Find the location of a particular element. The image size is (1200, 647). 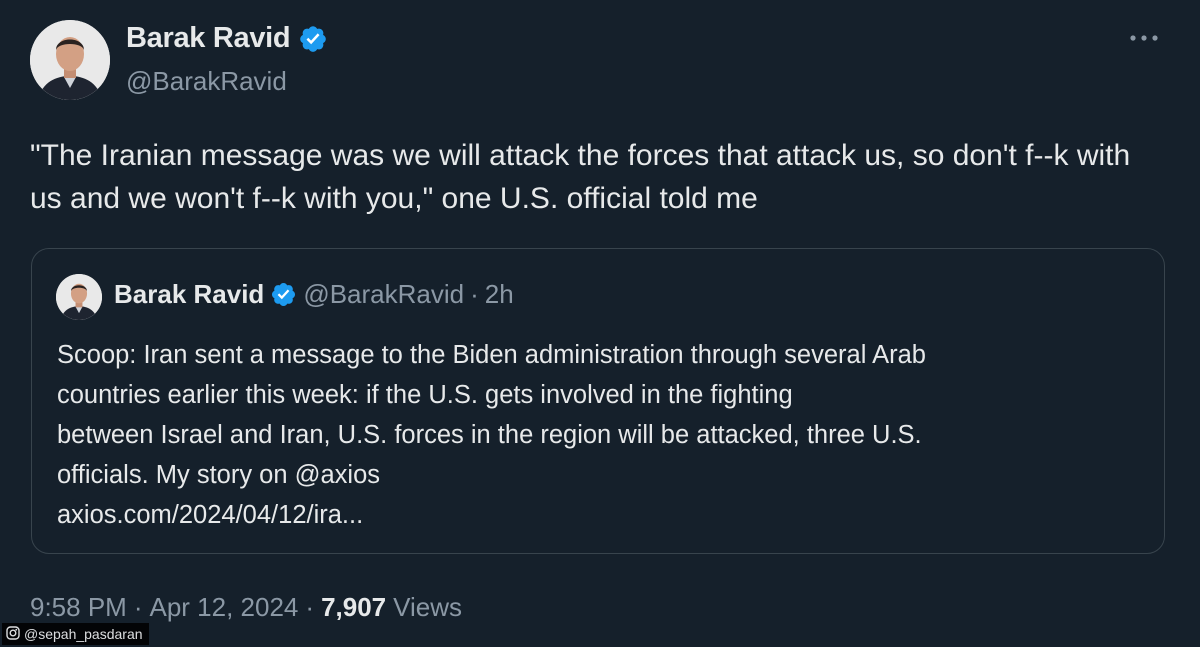

views-label: Views is located at coordinates (428, 607).